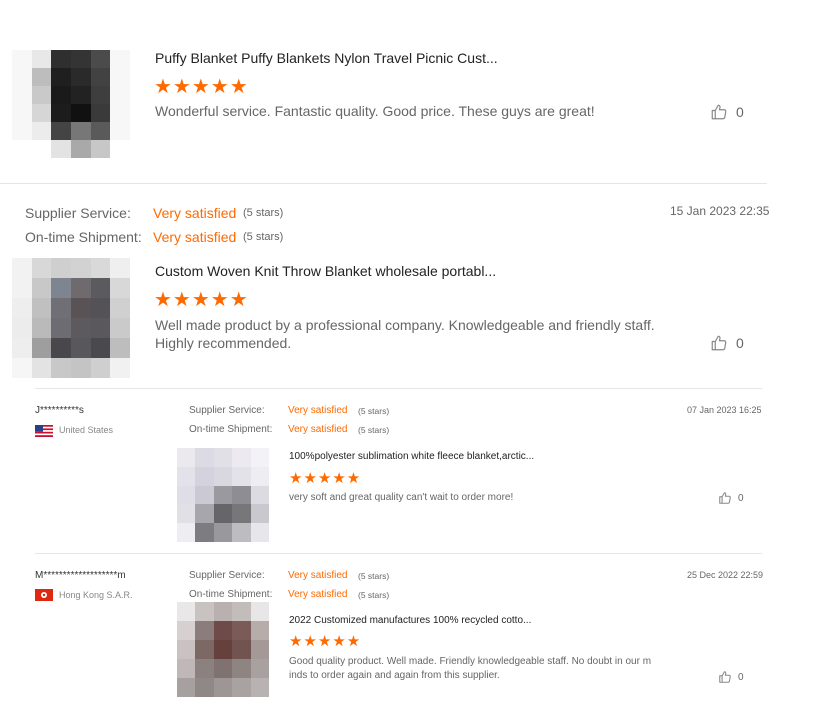 This screenshot has width=813, height=721. I want to click on reviewer-name: J**********s, so click(59, 410).